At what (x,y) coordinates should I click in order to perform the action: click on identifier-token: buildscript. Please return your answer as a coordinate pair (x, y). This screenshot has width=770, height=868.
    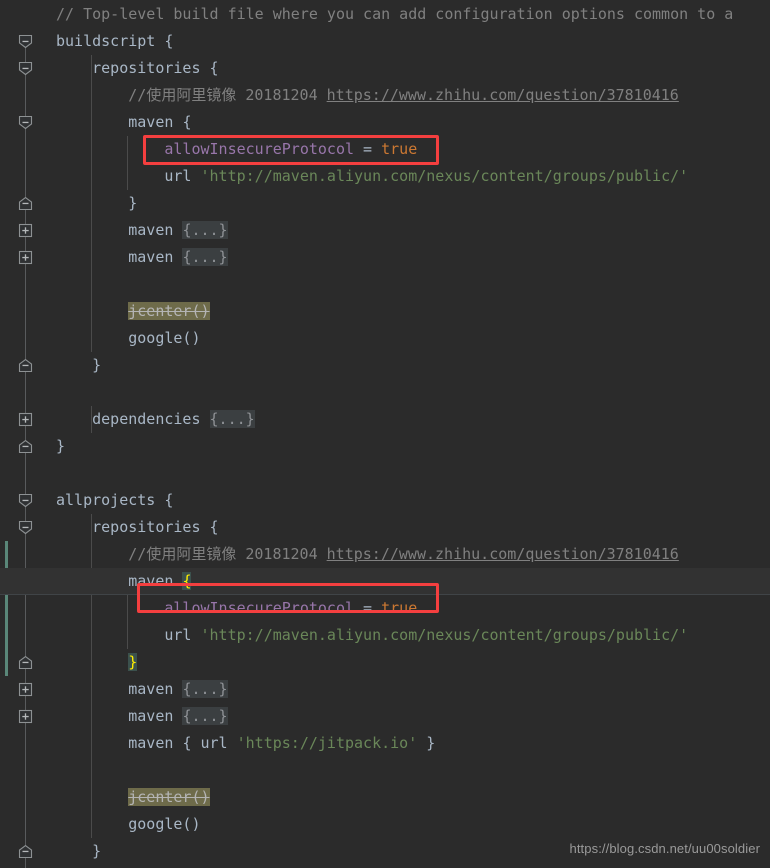
    Looking at the image, I should click on (110, 41).